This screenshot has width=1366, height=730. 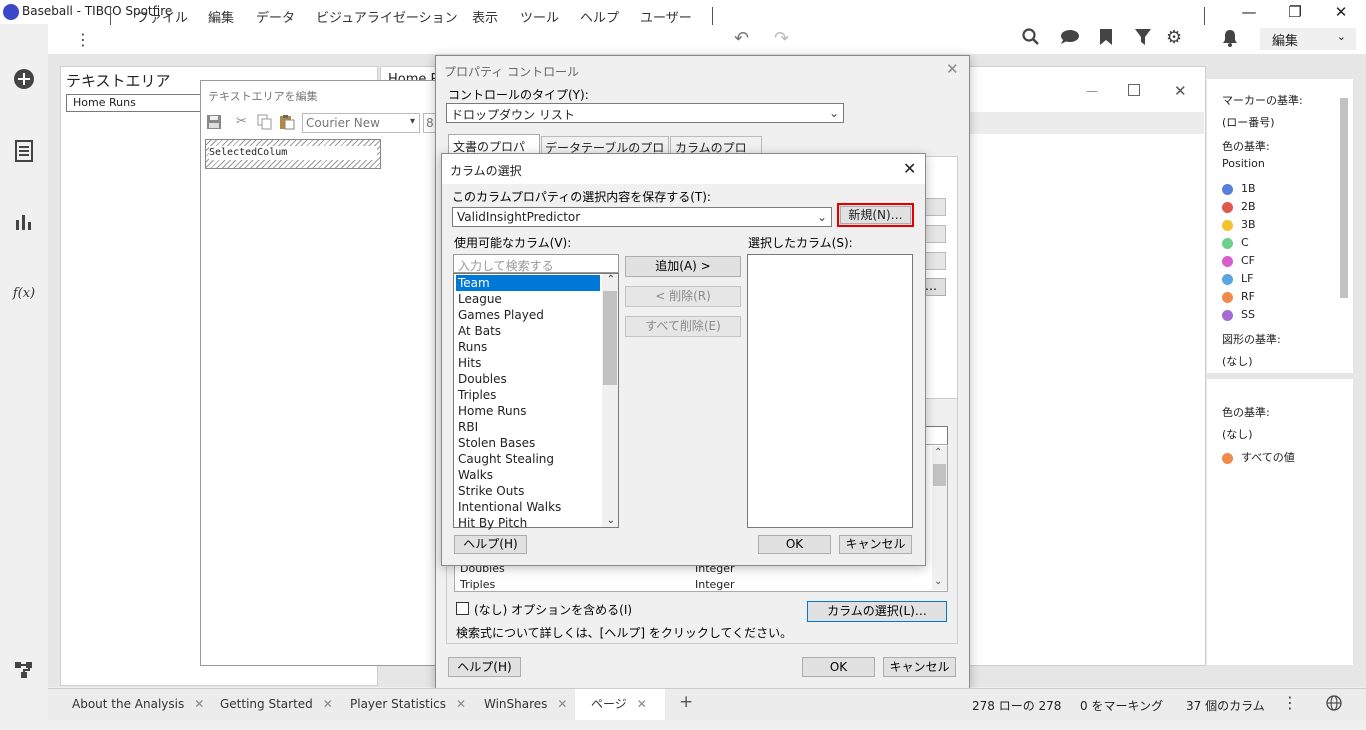 What do you see at coordinates (1134, 90) in the screenshot?
I see `maximize-panel-icon` at bounding box center [1134, 90].